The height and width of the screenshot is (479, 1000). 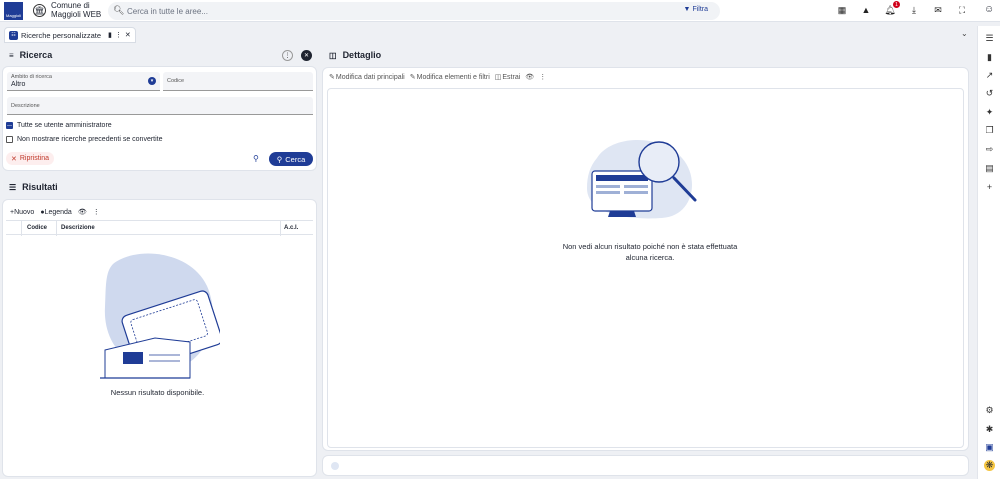 I want to click on chevron-down-icon: ▾, so click(x=152, y=81).